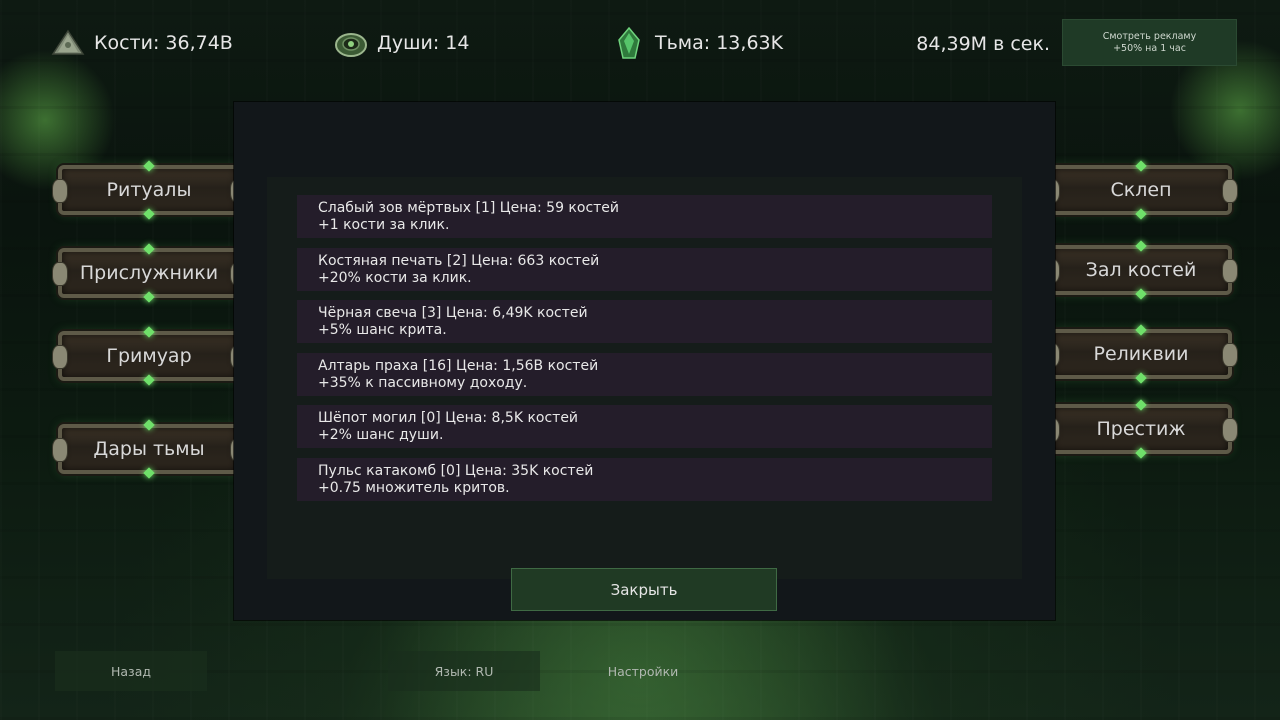 This screenshot has width=1280, height=720. I want to click on upgrade-desc: +20% кости за клик., so click(395, 278).